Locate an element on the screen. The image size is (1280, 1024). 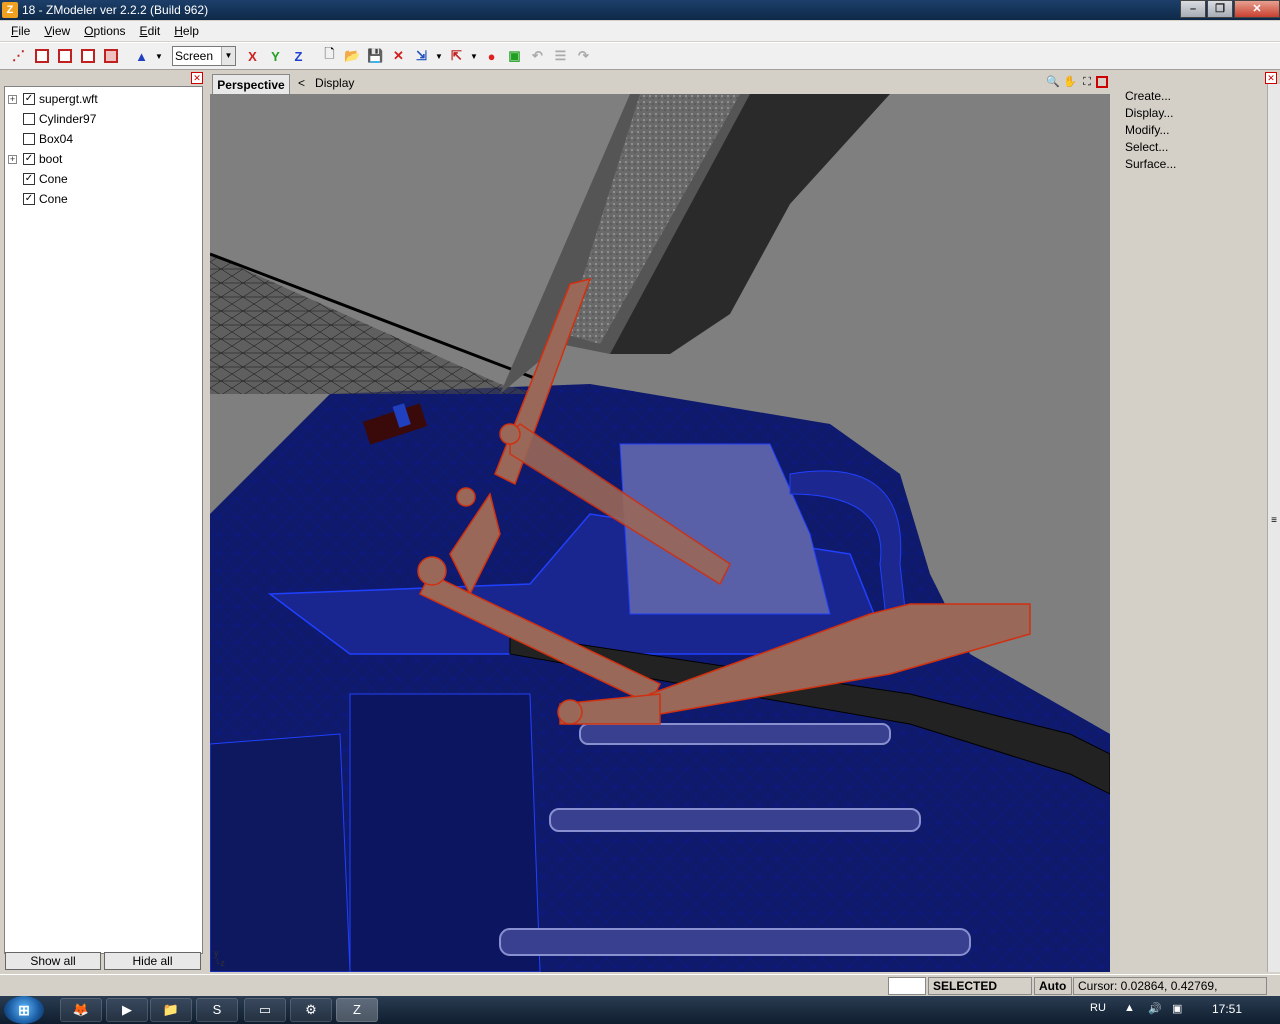
open-folder-icon: 📂 is located at coordinates (352, 56).